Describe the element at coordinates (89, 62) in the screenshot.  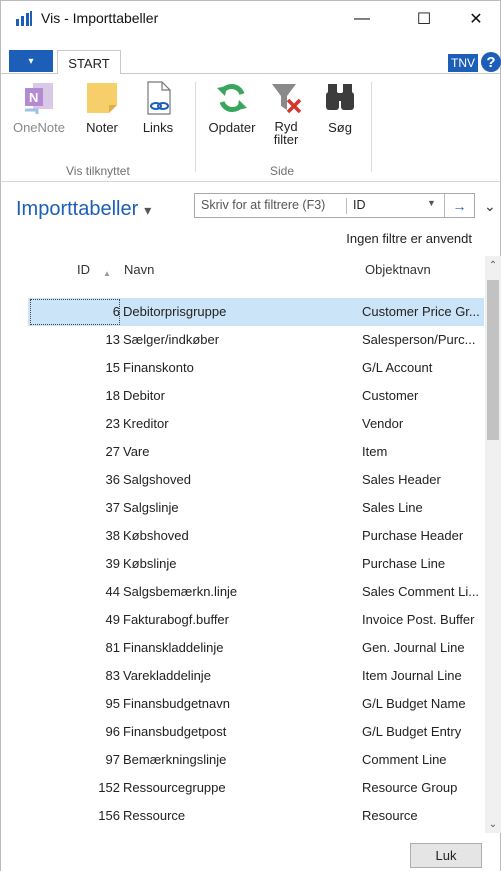
I see `tab-start: START` at that location.